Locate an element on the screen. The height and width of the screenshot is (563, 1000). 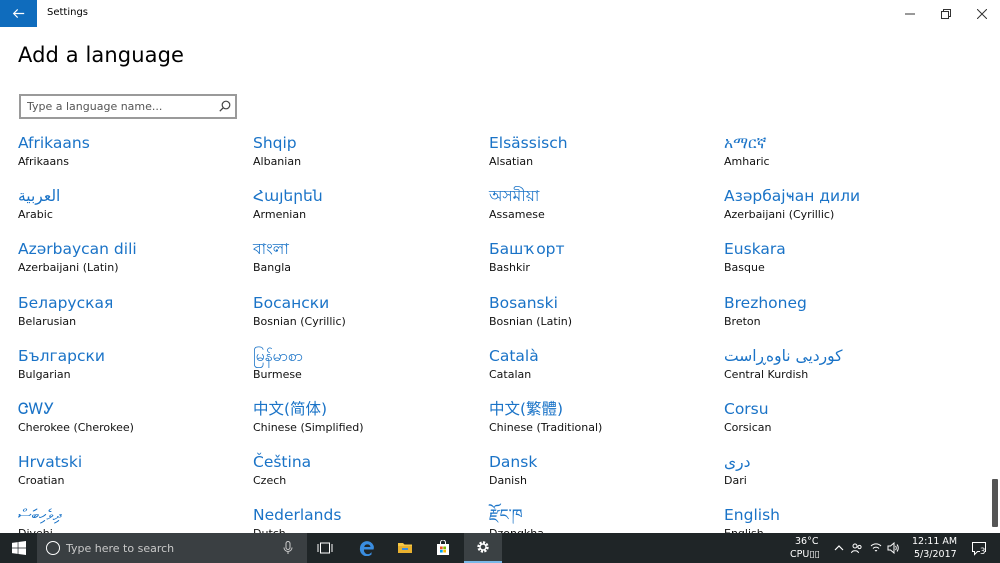
microphone-icon is located at coordinates (288, 548).